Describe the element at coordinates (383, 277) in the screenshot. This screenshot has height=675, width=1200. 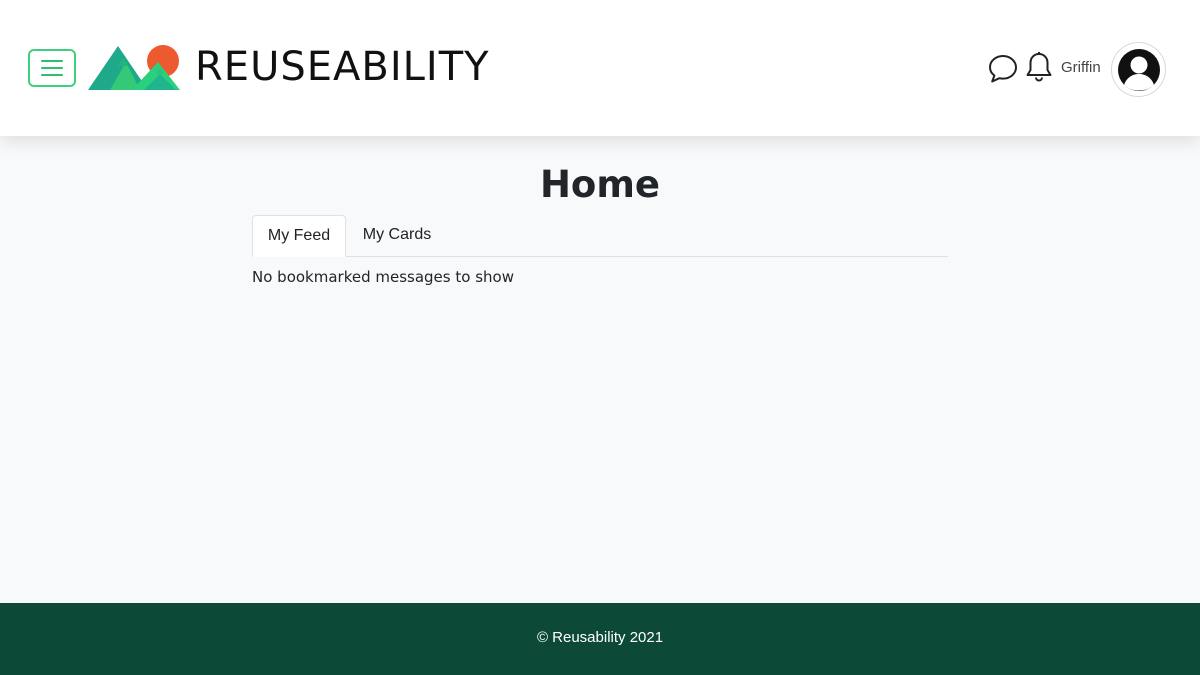
I see `empty-state-message: No bookmarked messages to show` at that location.